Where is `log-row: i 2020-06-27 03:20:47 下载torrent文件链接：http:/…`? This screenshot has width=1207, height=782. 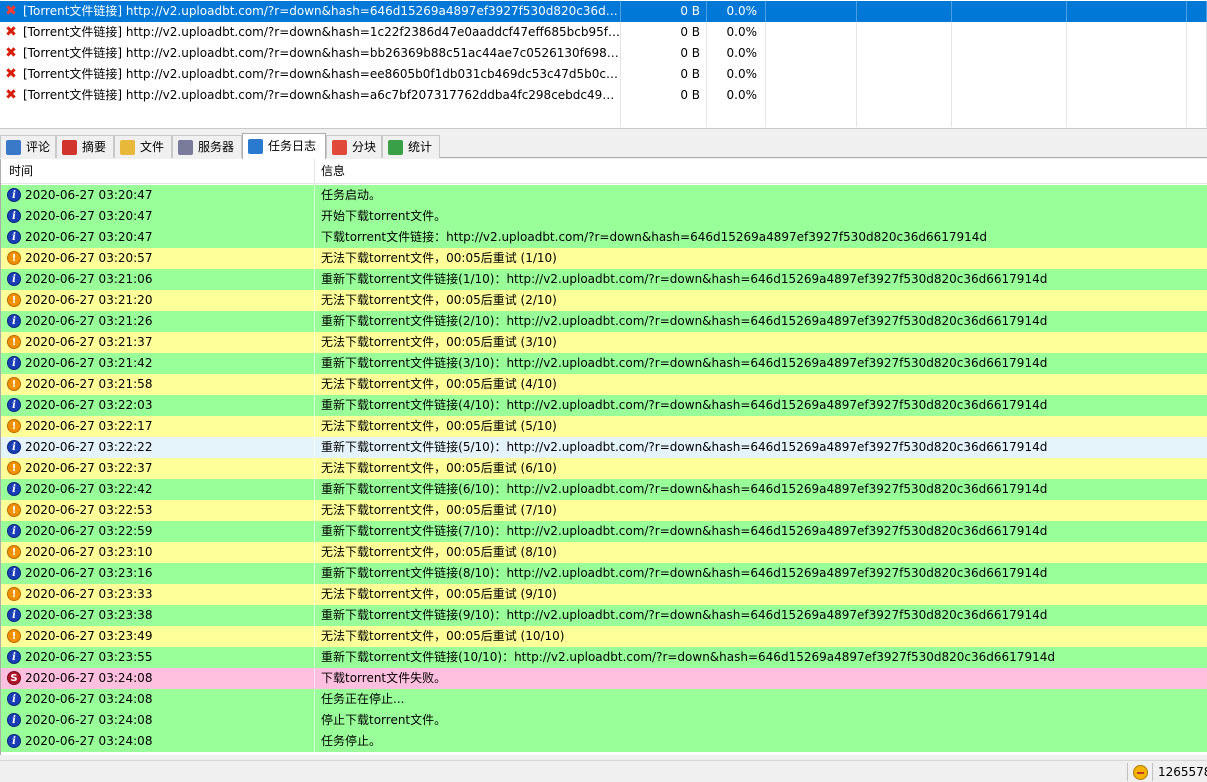
log-row: i 2020-06-27 03:20:47 下载torrent文件链接：http:/… is located at coordinates (604, 237).